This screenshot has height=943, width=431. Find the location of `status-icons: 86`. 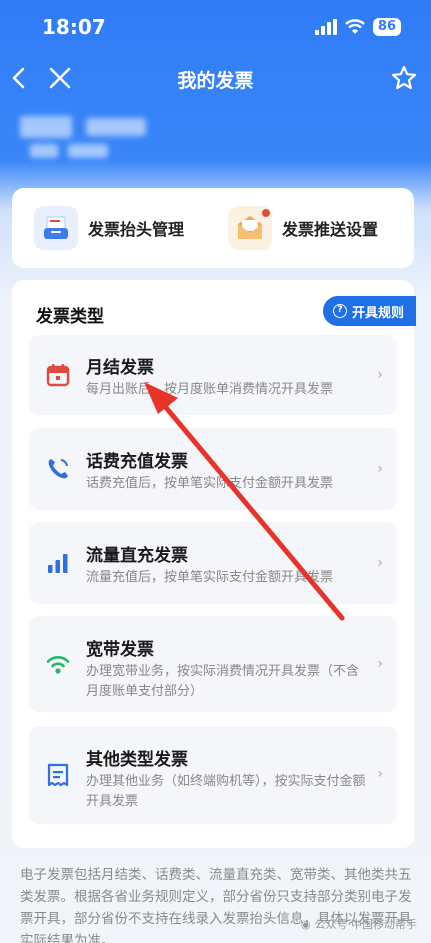

status-icons: 86 is located at coordinates (357, 27).